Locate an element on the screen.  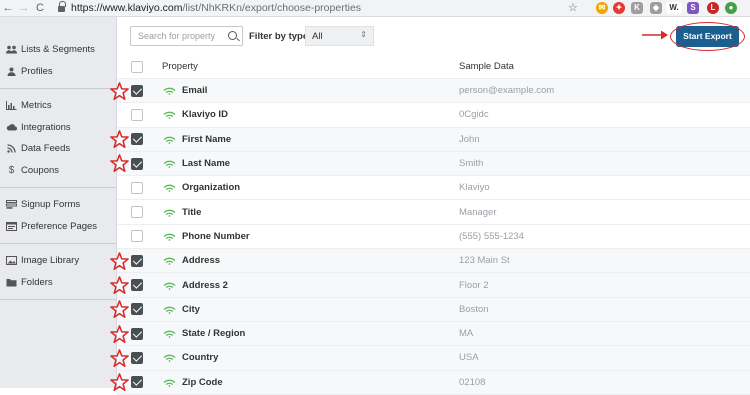
sample-data-cell: 0Cgidc is located at coordinates (474, 115).